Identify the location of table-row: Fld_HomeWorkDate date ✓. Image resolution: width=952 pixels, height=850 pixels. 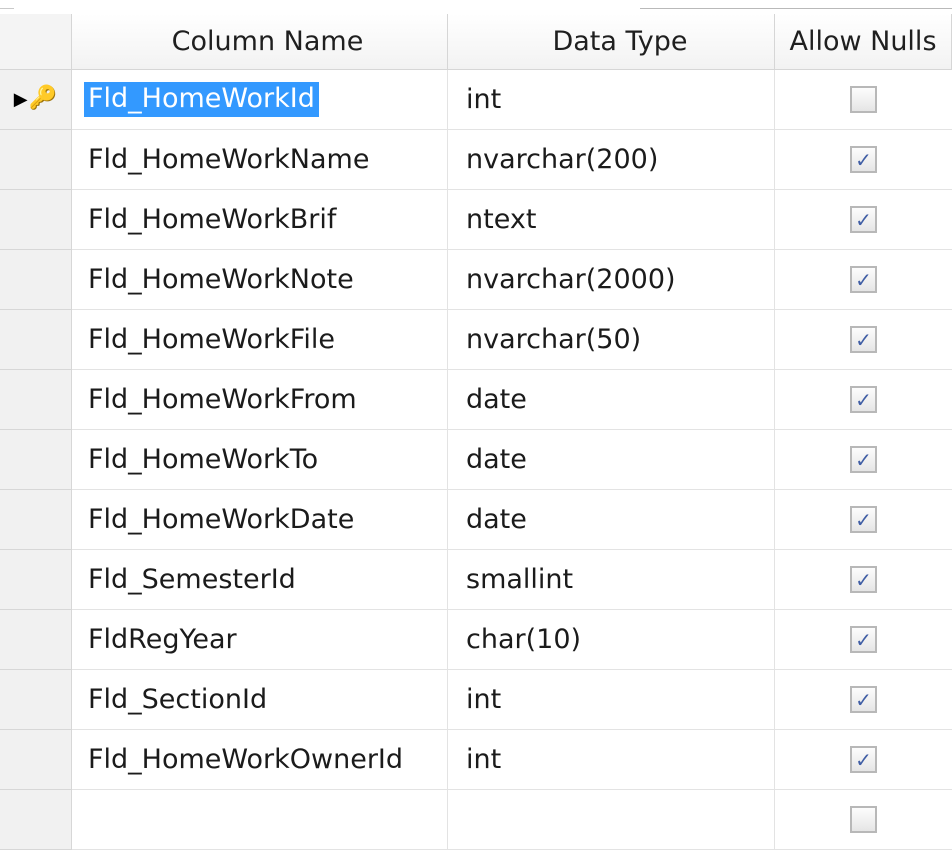
(476, 520).